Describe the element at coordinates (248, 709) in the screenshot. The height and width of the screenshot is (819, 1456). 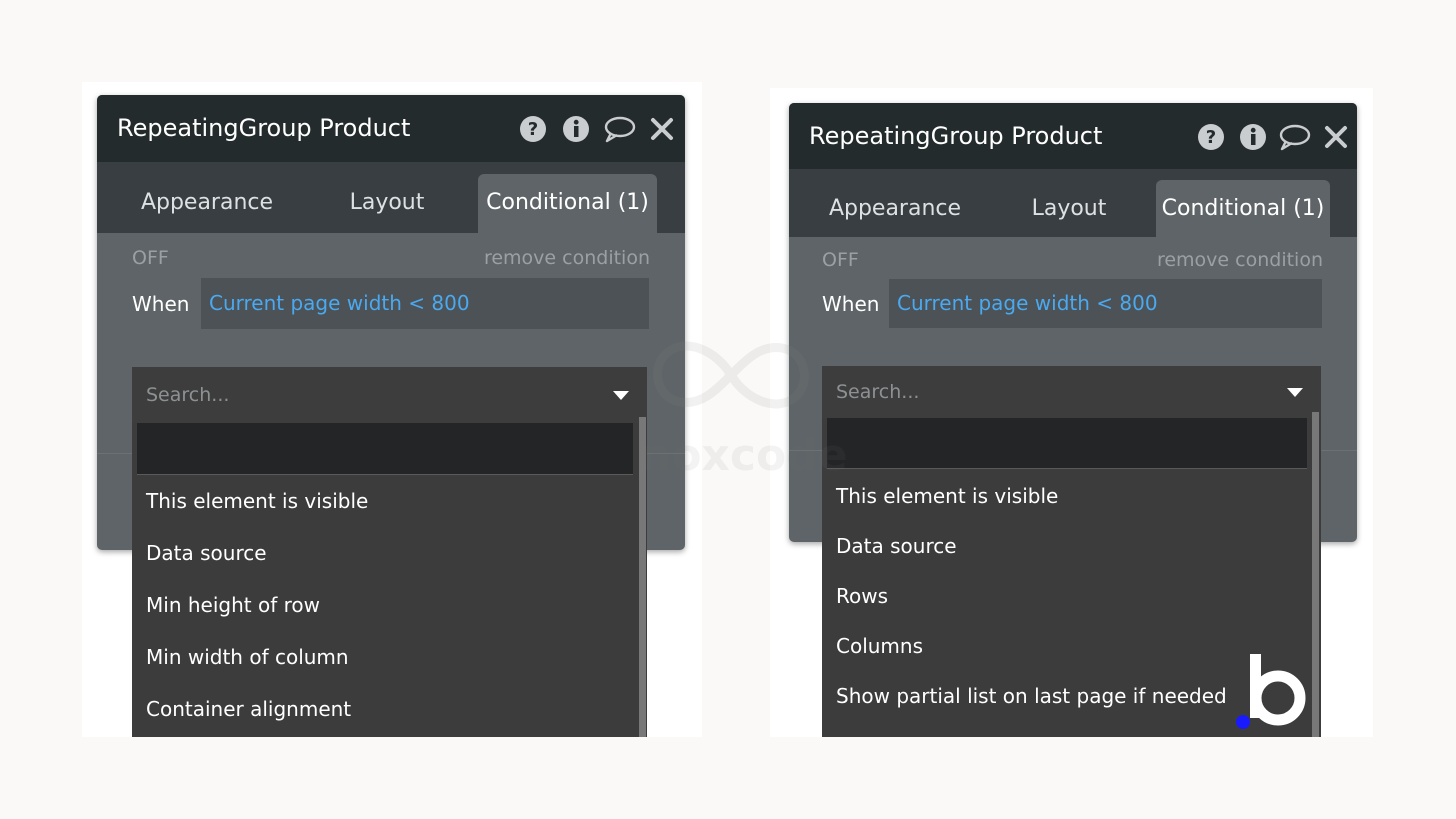
I see `dropdown-option: Container alignment` at that location.